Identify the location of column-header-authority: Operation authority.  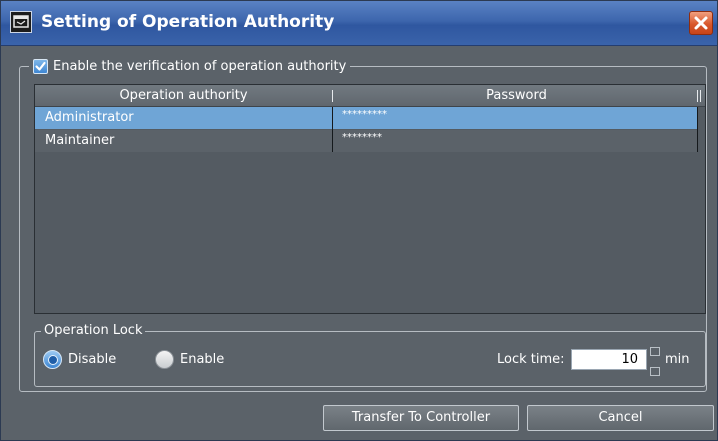
(183, 95).